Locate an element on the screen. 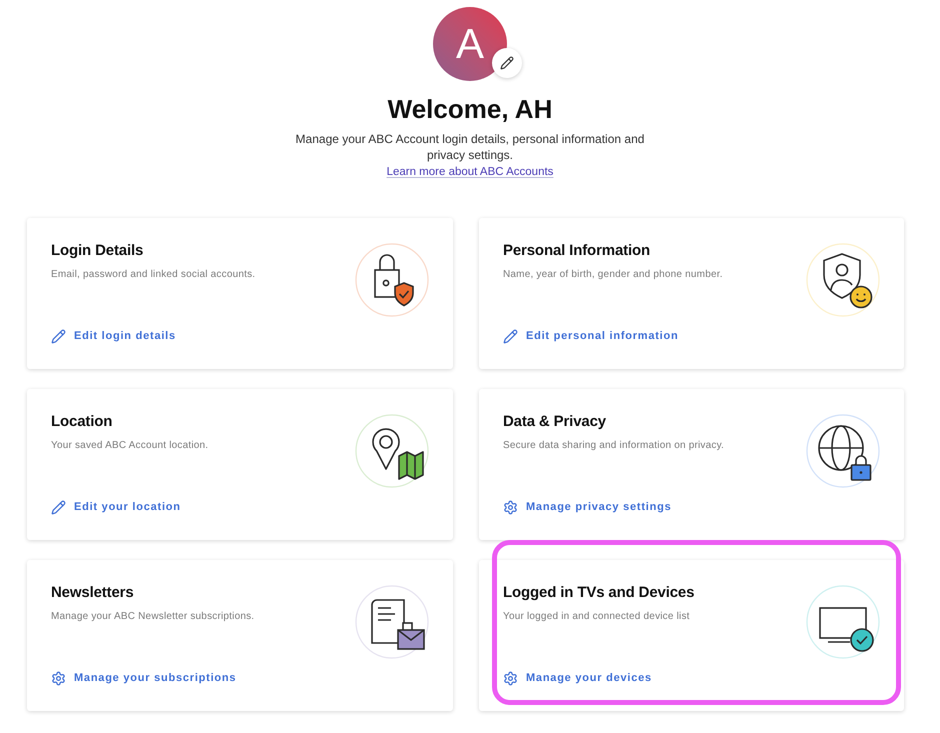  monitor-icon is located at coordinates (843, 625).